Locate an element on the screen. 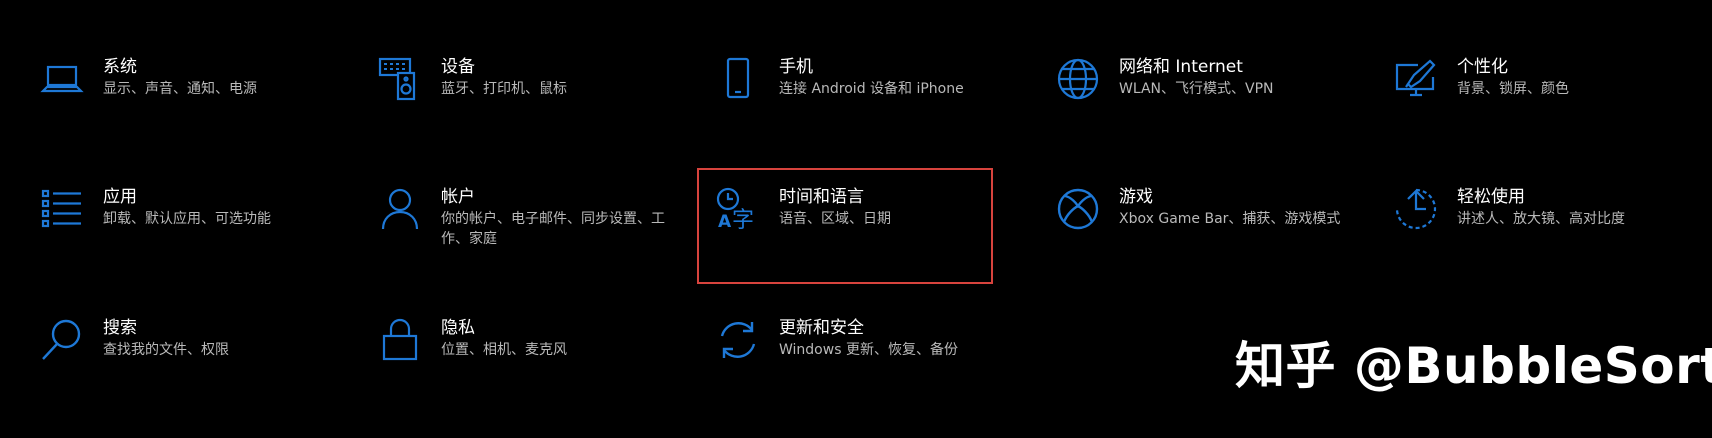 The image size is (1712, 438). tile-title: 个性化 is located at coordinates (1482, 67).